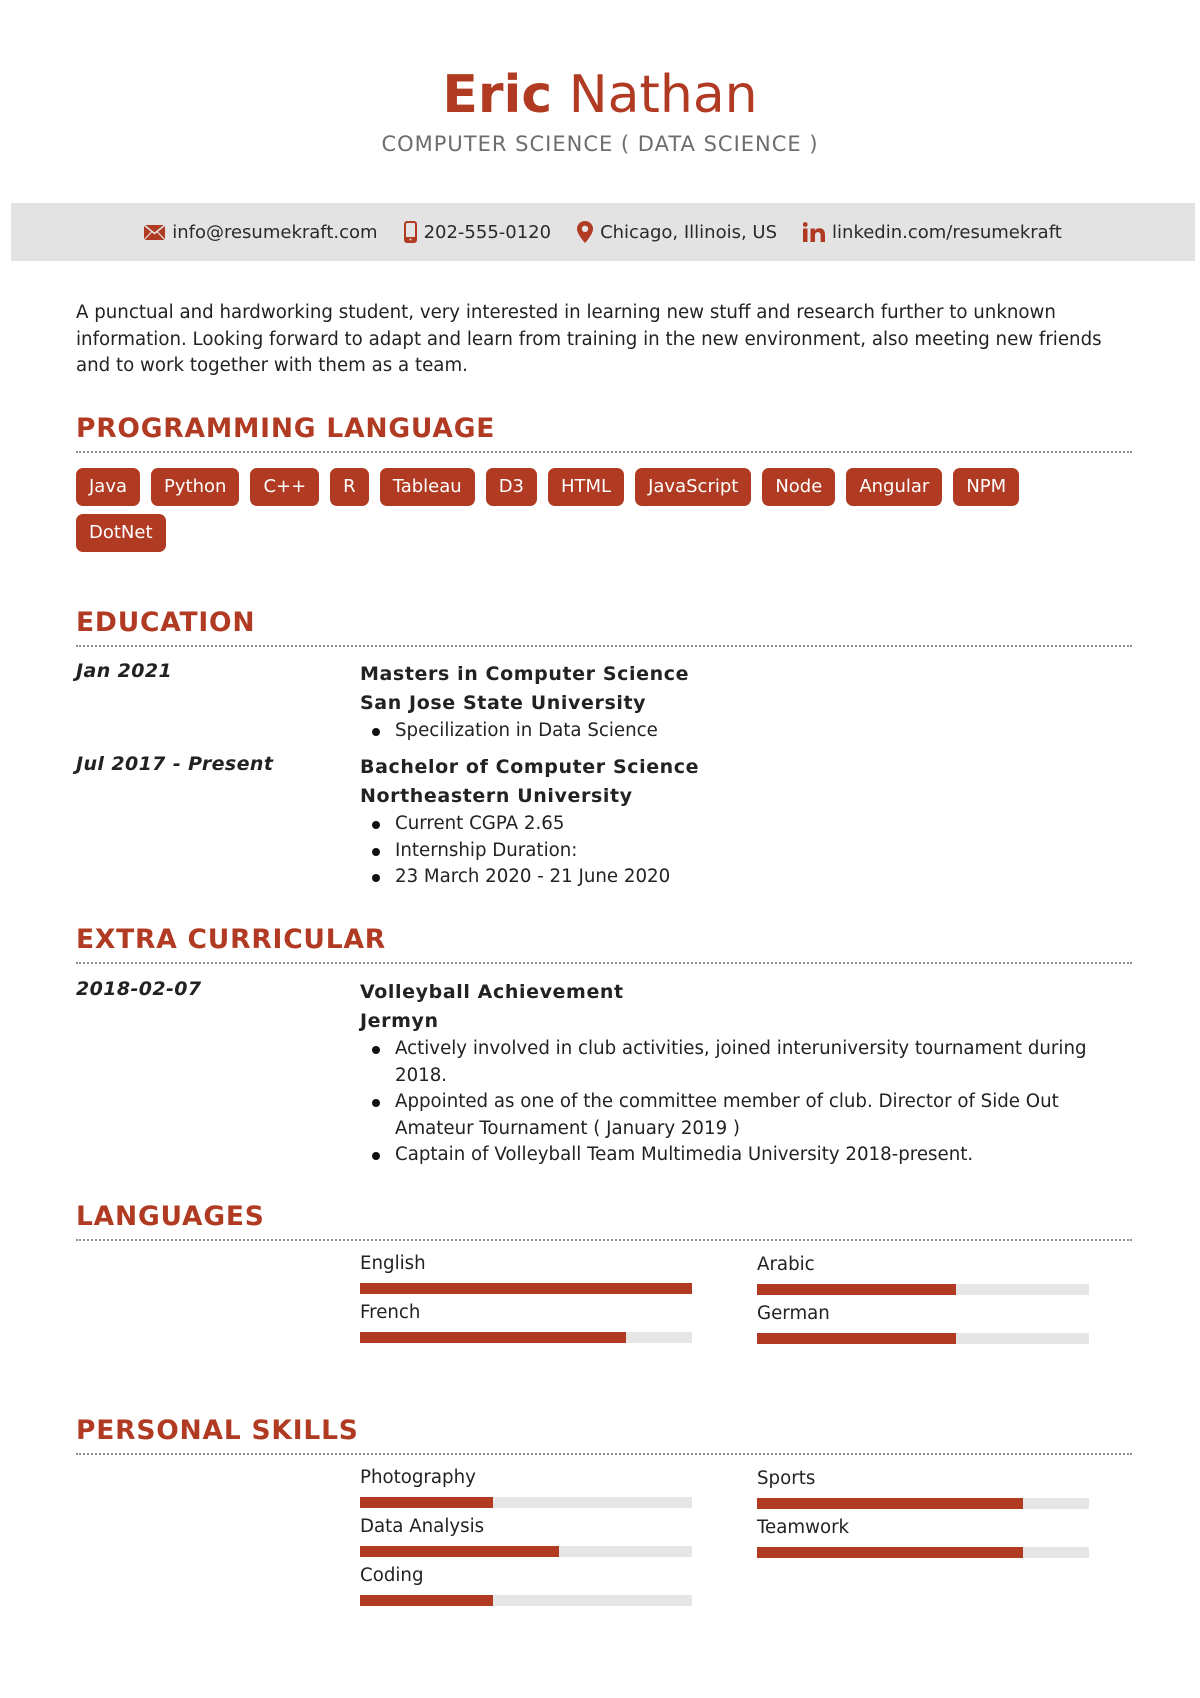  I want to click on tag-d3: D3, so click(511, 487).